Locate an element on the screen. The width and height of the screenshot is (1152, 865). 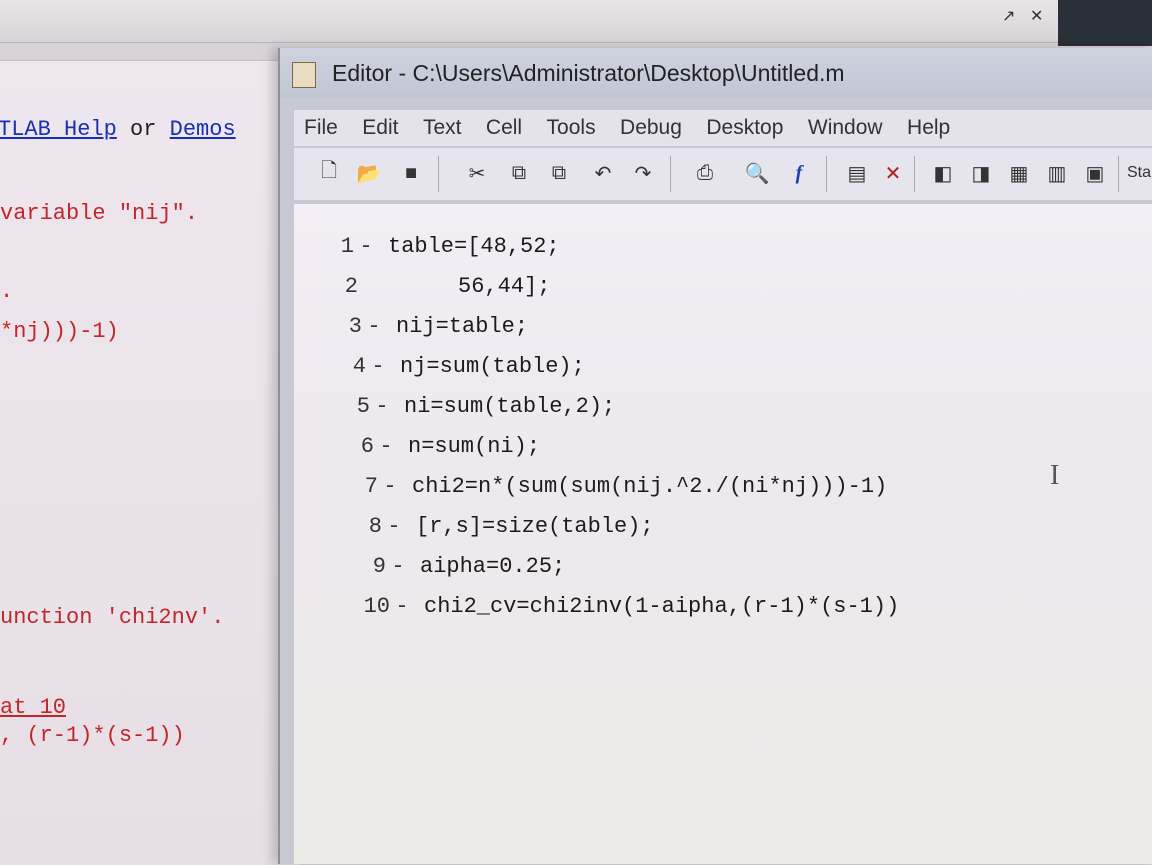
command-output-line: . is located at coordinates (7, 291).